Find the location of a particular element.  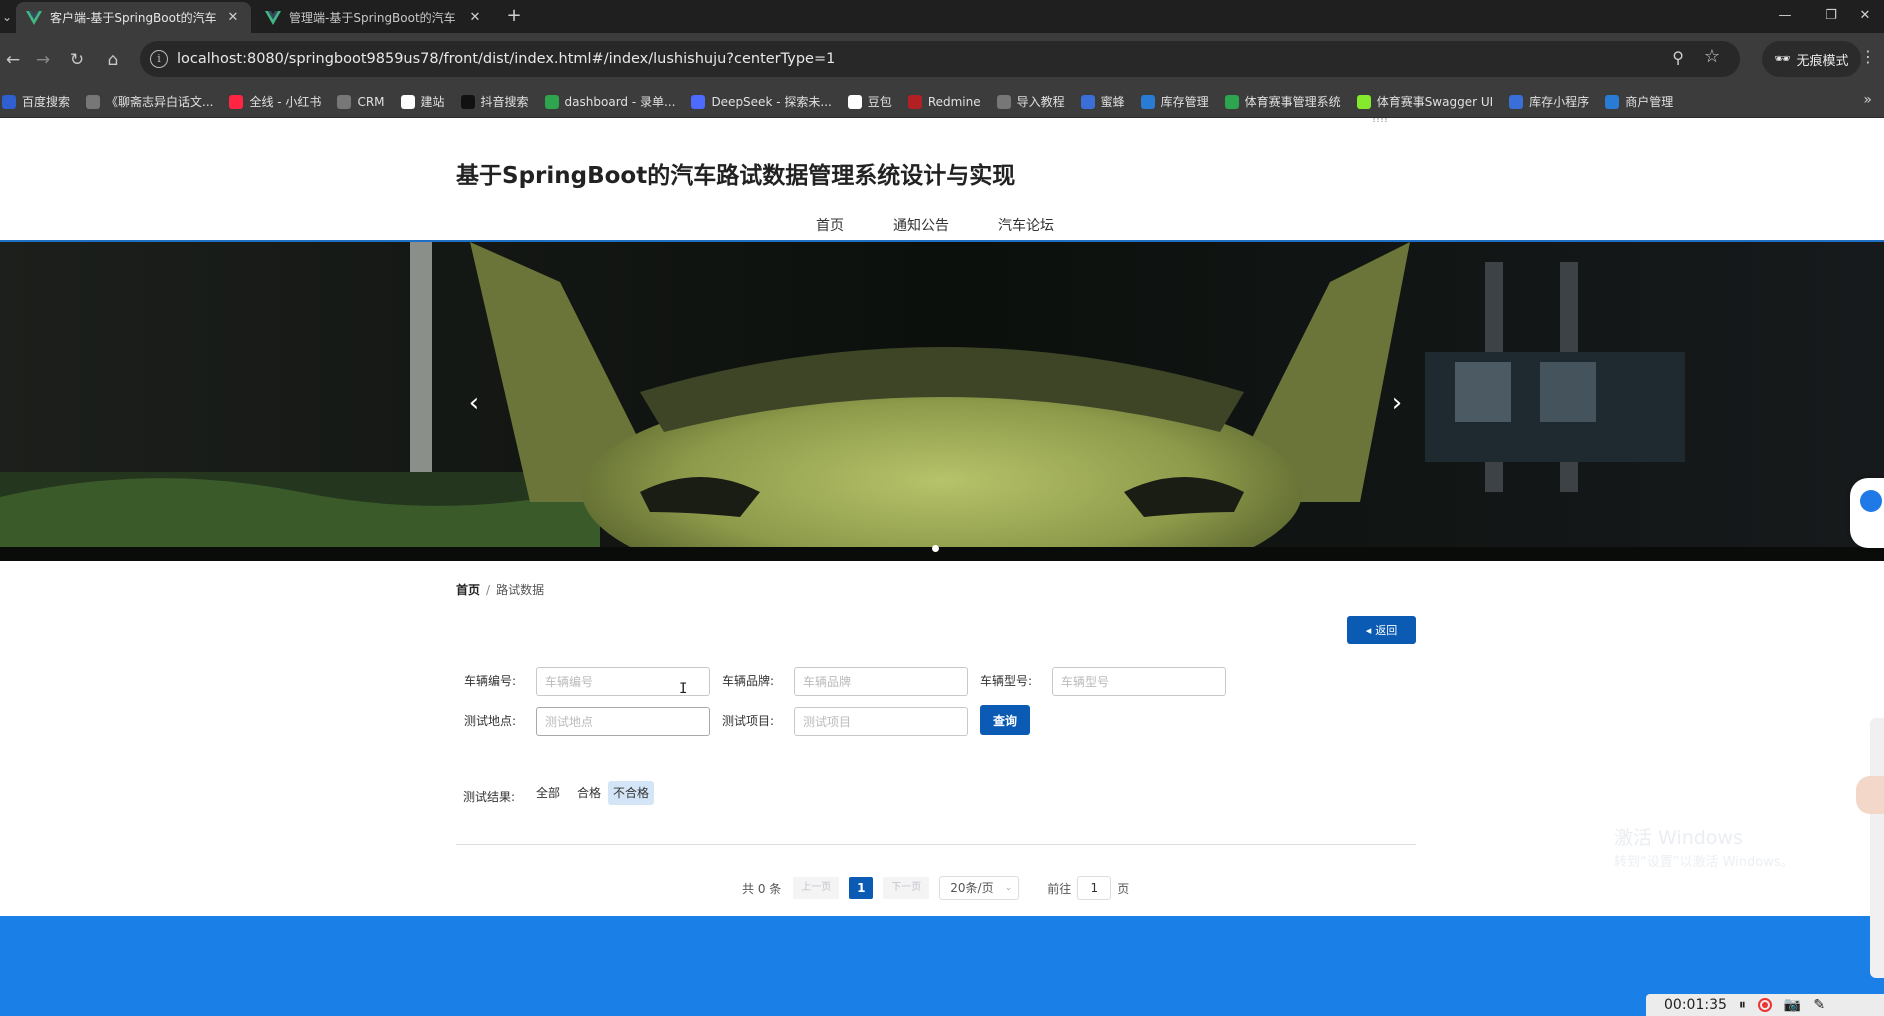

zoom-icon: ⚲ is located at coordinates (1678, 57).